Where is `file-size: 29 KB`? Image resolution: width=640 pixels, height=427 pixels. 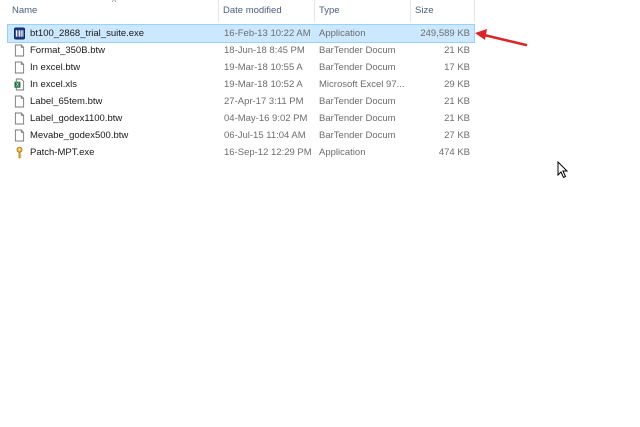 file-size: 29 KB is located at coordinates (457, 84).